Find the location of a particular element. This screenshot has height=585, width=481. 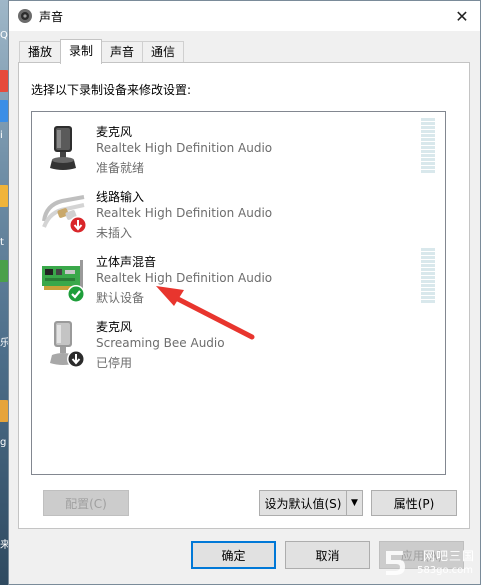

desktop-icon-label: Q is located at coordinates (4, 35).